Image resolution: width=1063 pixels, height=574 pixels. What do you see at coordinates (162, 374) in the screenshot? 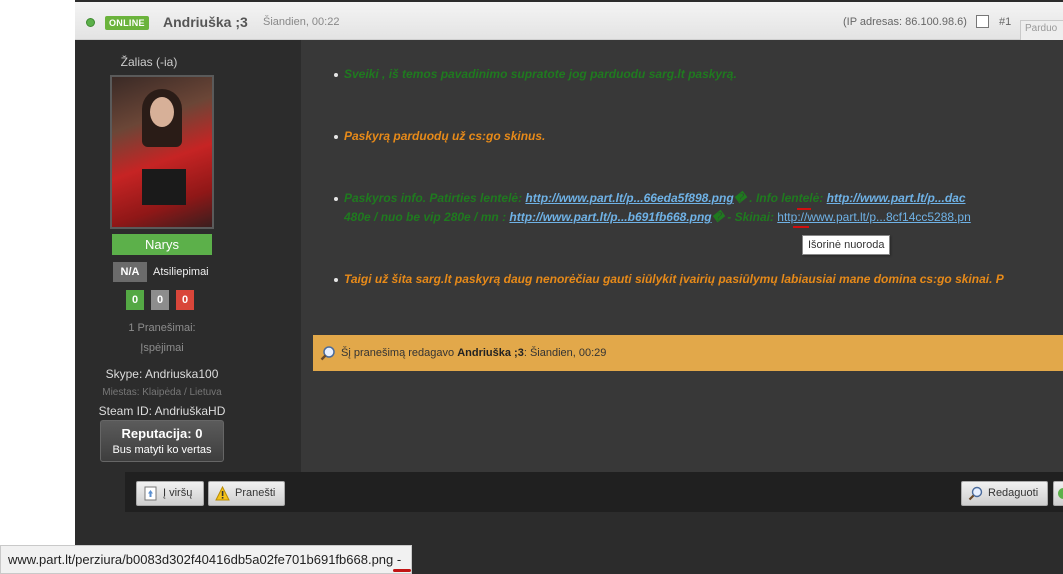
I see `skype-info: Skype: Andriuska100` at bounding box center [162, 374].